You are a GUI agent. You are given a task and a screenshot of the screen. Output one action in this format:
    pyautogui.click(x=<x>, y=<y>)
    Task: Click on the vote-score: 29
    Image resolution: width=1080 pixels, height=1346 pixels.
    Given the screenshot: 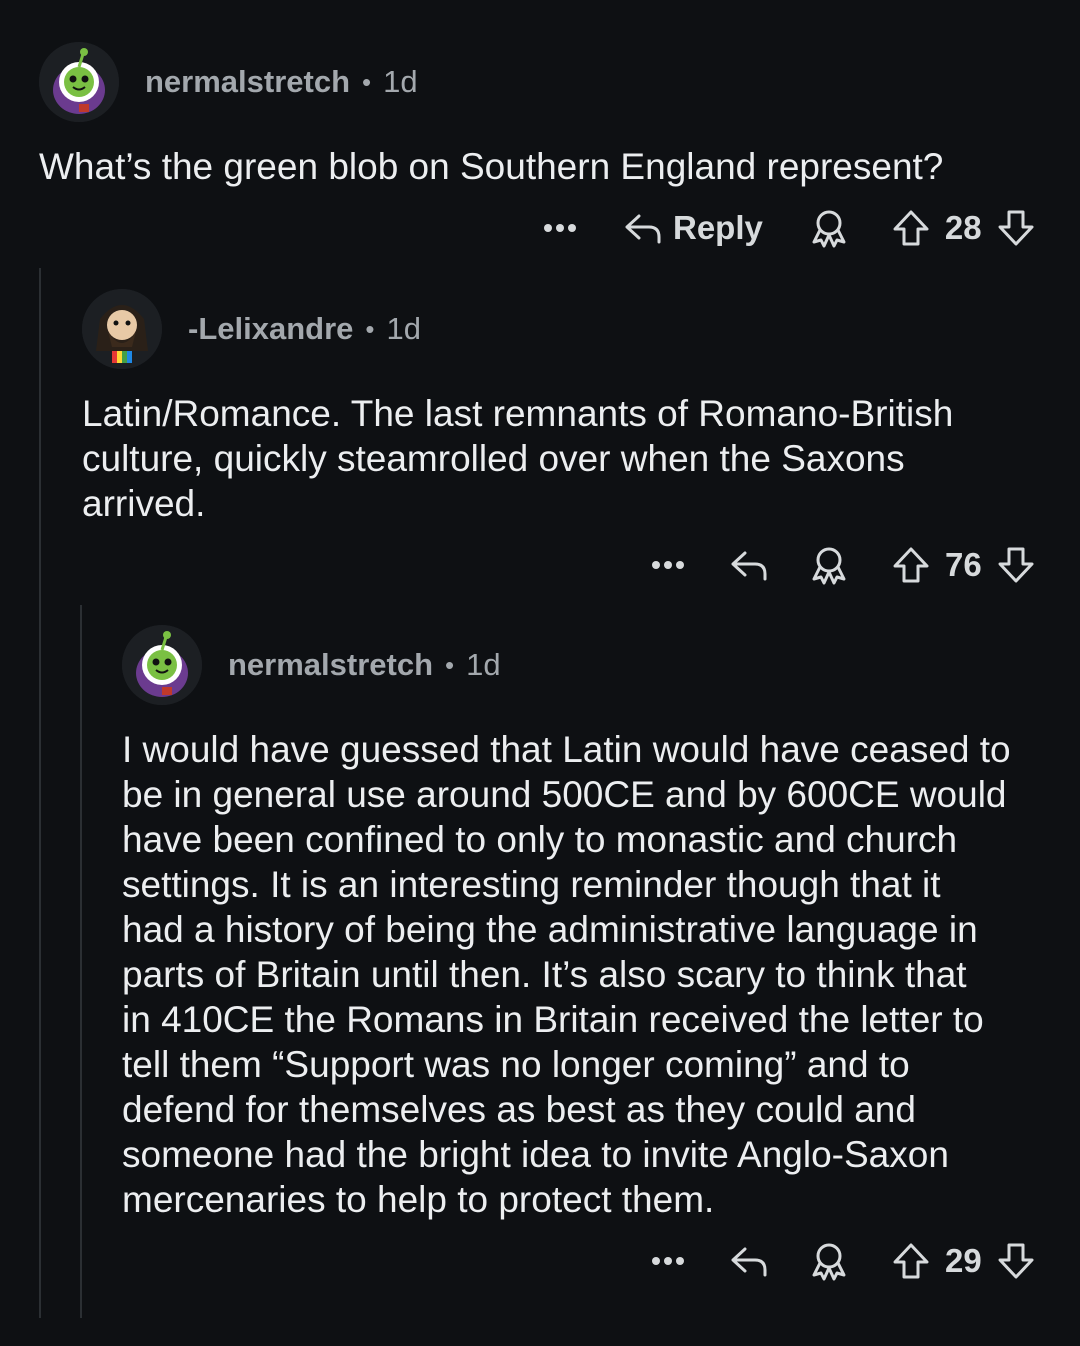 What is the action you would take?
    pyautogui.click(x=963, y=1260)
    